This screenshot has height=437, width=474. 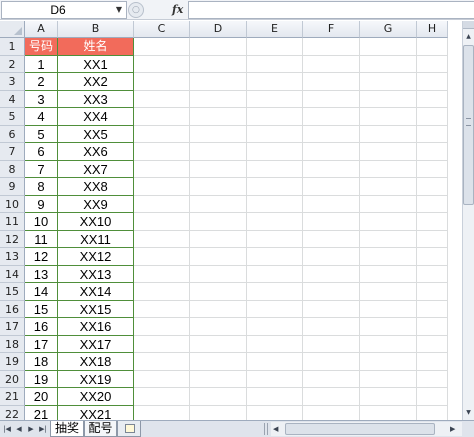 I want to click on name-cell: XX9, so click(x=96, y=204).